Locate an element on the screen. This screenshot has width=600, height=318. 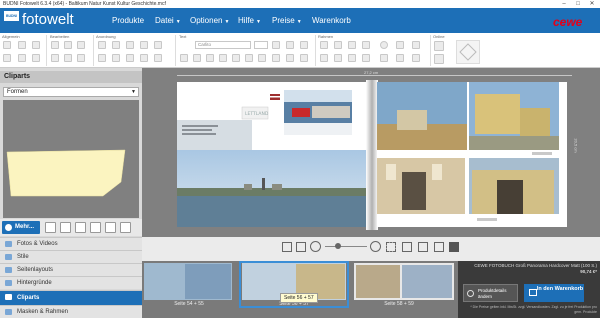
frame-circle-icon is located at coordinates (384, 45).